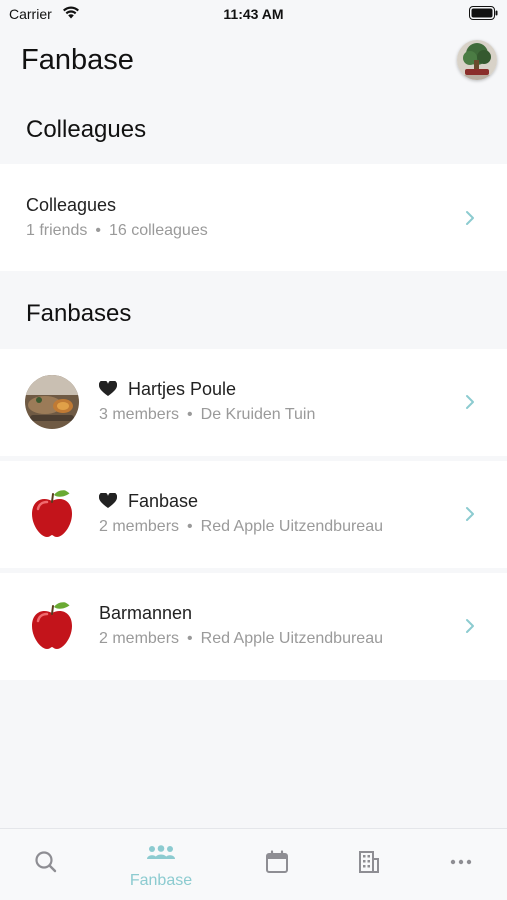 The image size is (507, 900). I want to click on tab-more, so click(461, 864).